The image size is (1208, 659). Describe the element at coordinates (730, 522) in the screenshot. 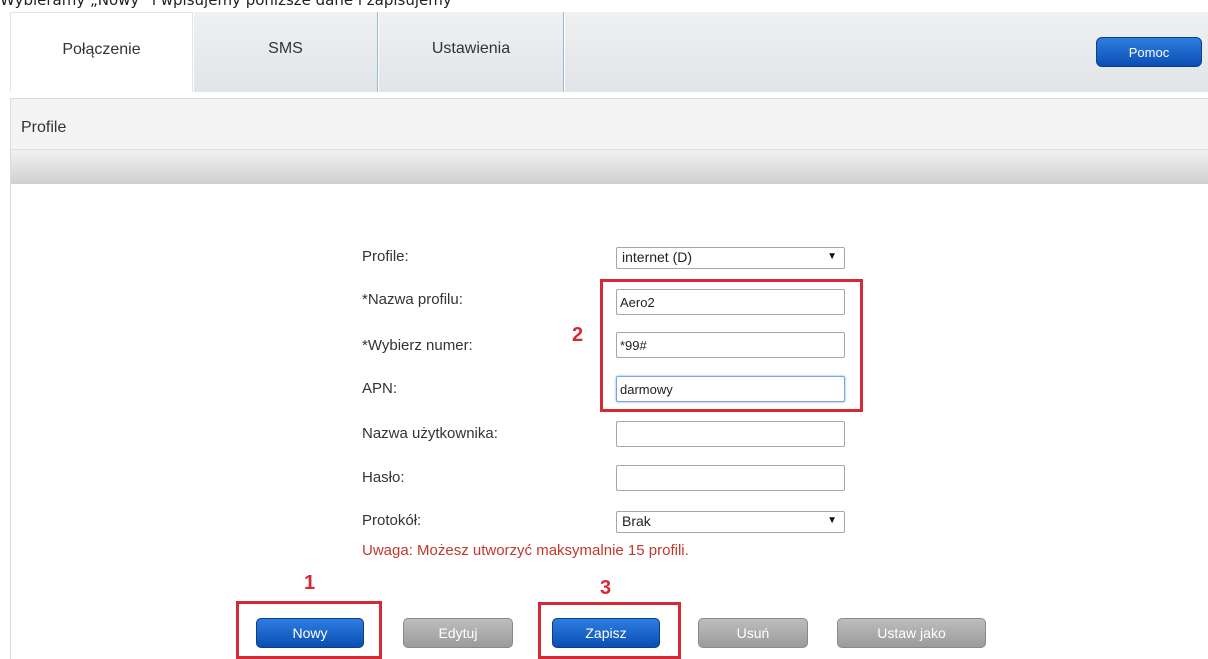

I see `protocol-select: Brak ▼` at that location.